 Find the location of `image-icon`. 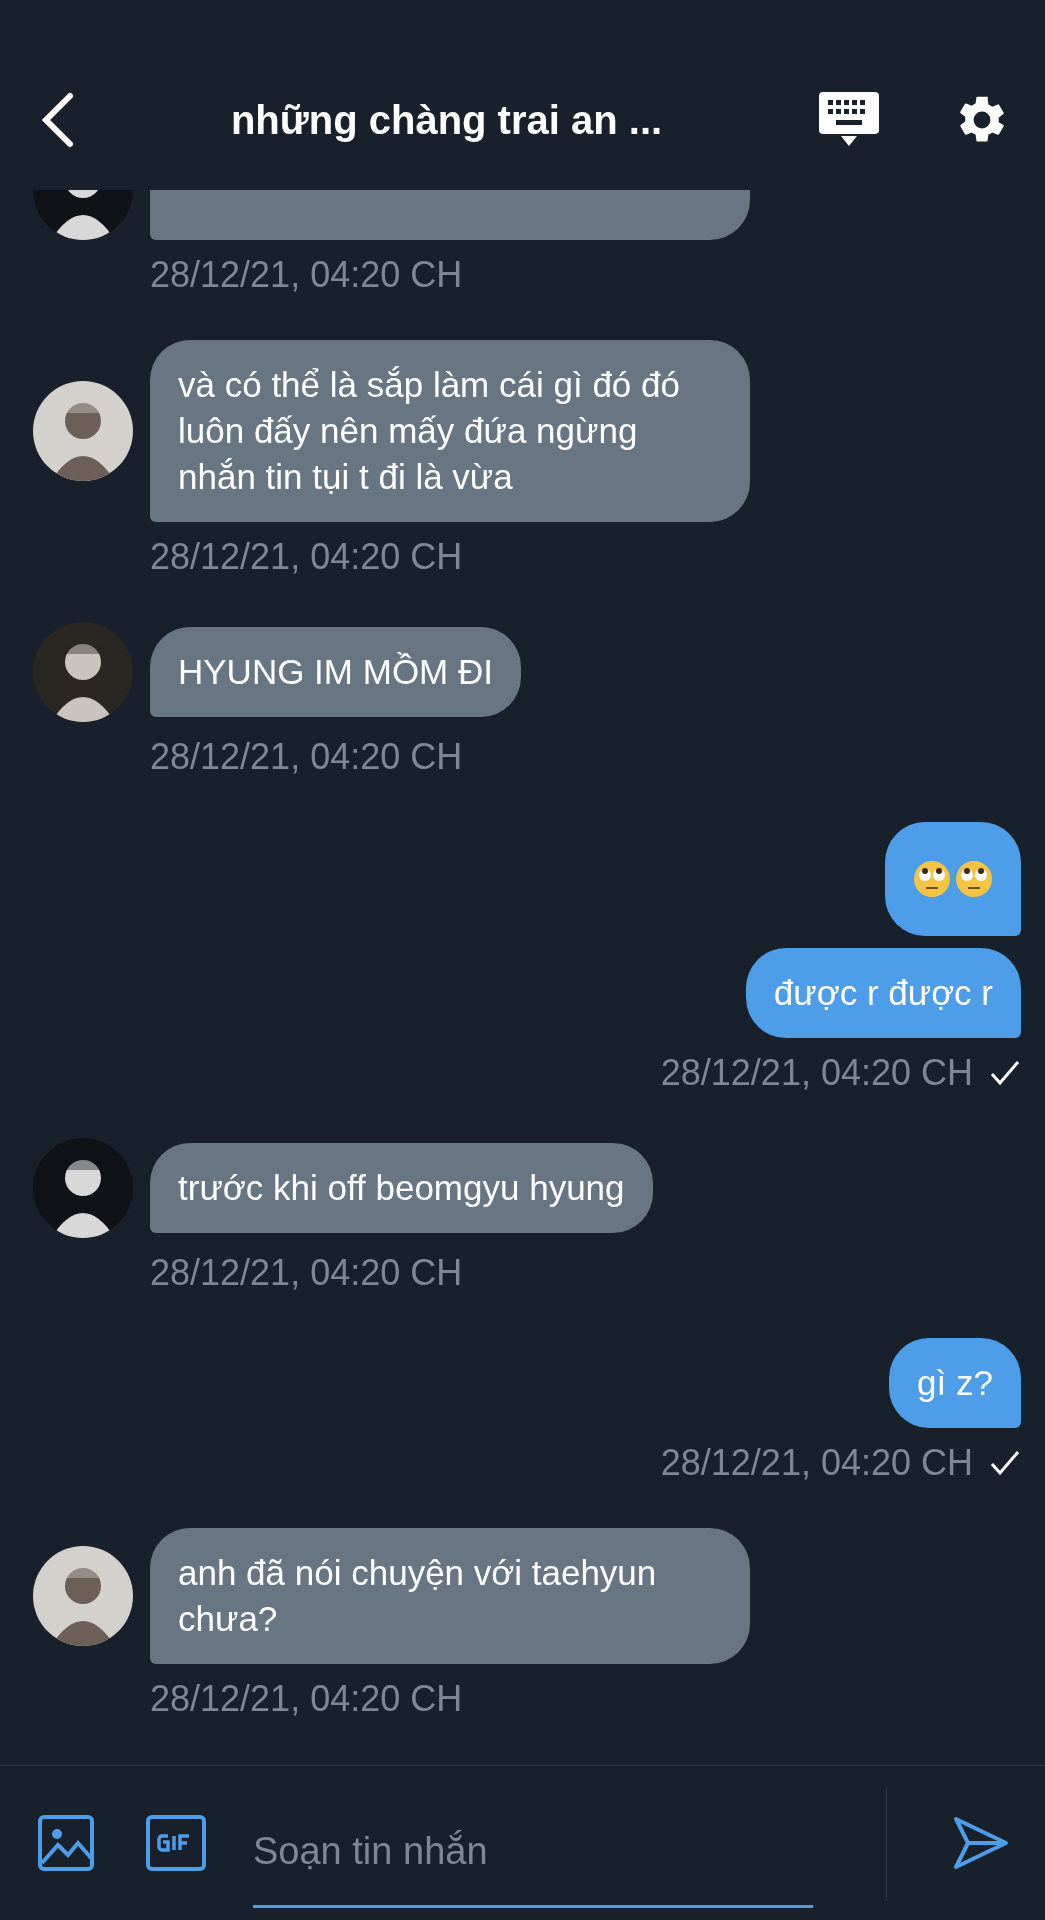

image-icon is located at coordinates (66, 1843).